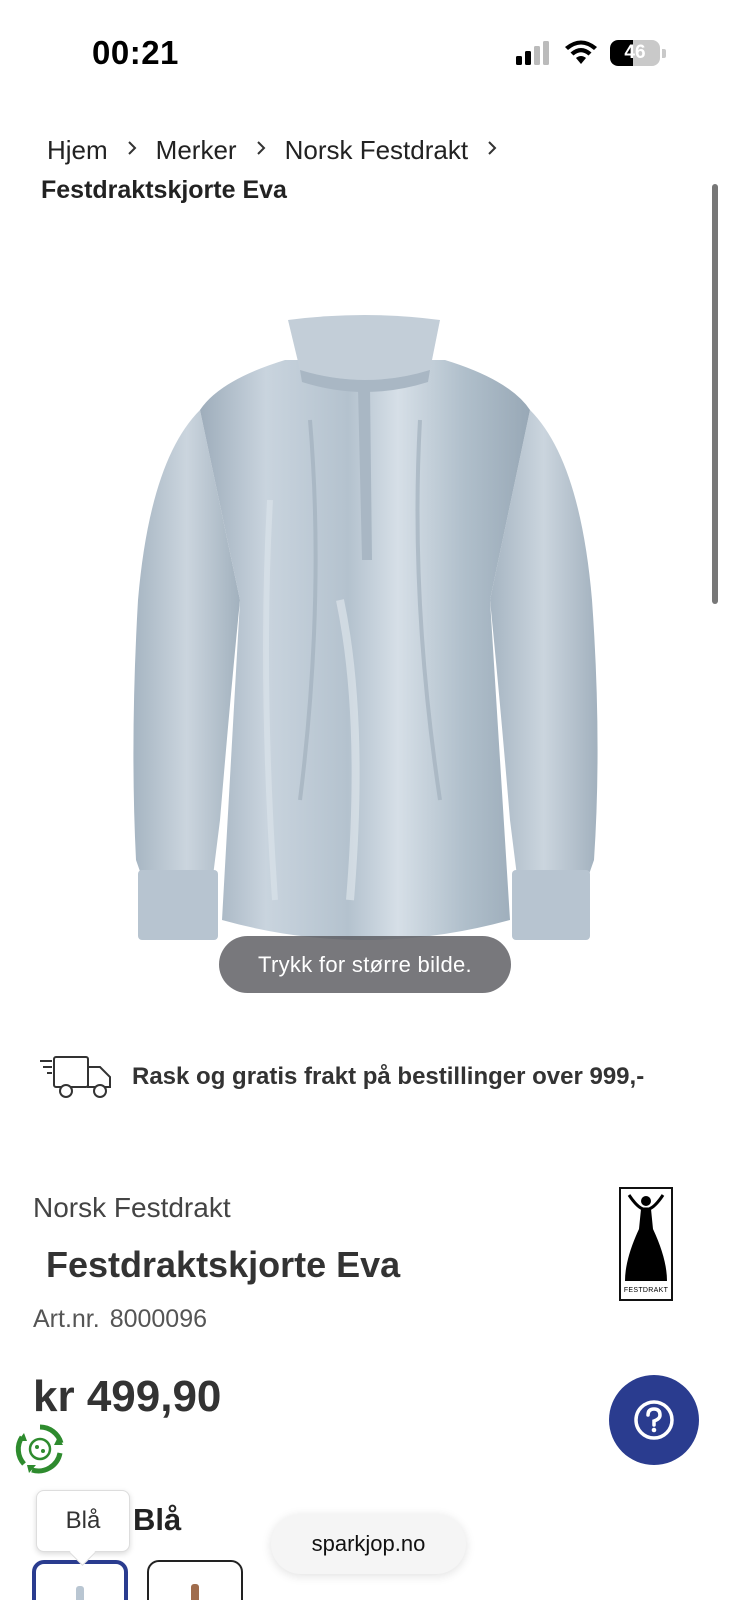  What do you see at coordinates (223, 1264) in the screenshot?
I see `product-title: Festdraktskjorte Eva` at bounding box center [223, 1264].